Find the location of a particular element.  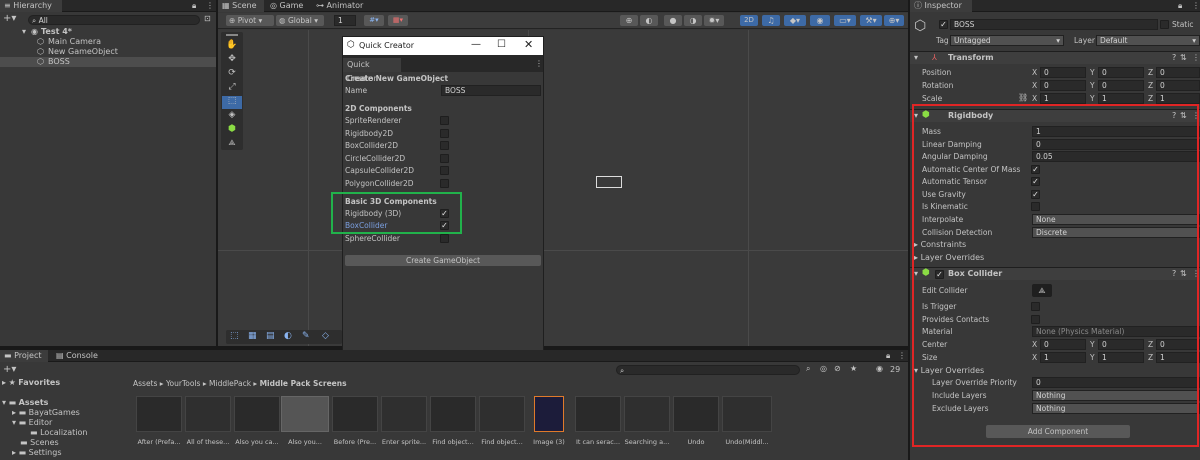

scale-tool-icon: ⤢ is located at coordinates (232, 88).